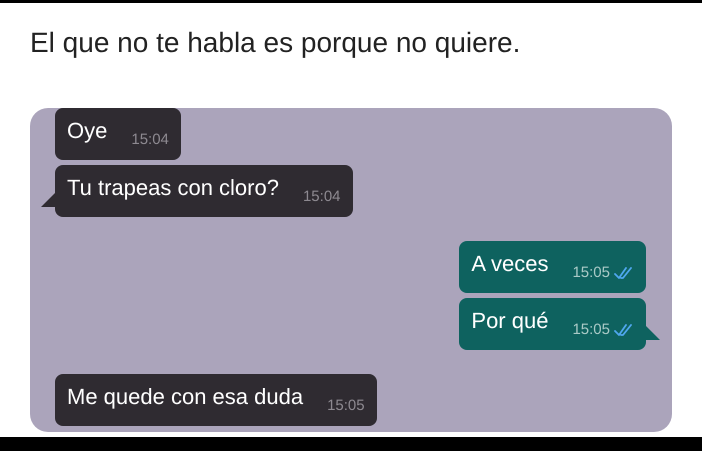 The image size is (702, 451). Describe the element at coordinates (275, 42) in the screenshot. I see `caption-text: El que no te habla es porque no quiere.` at that location.